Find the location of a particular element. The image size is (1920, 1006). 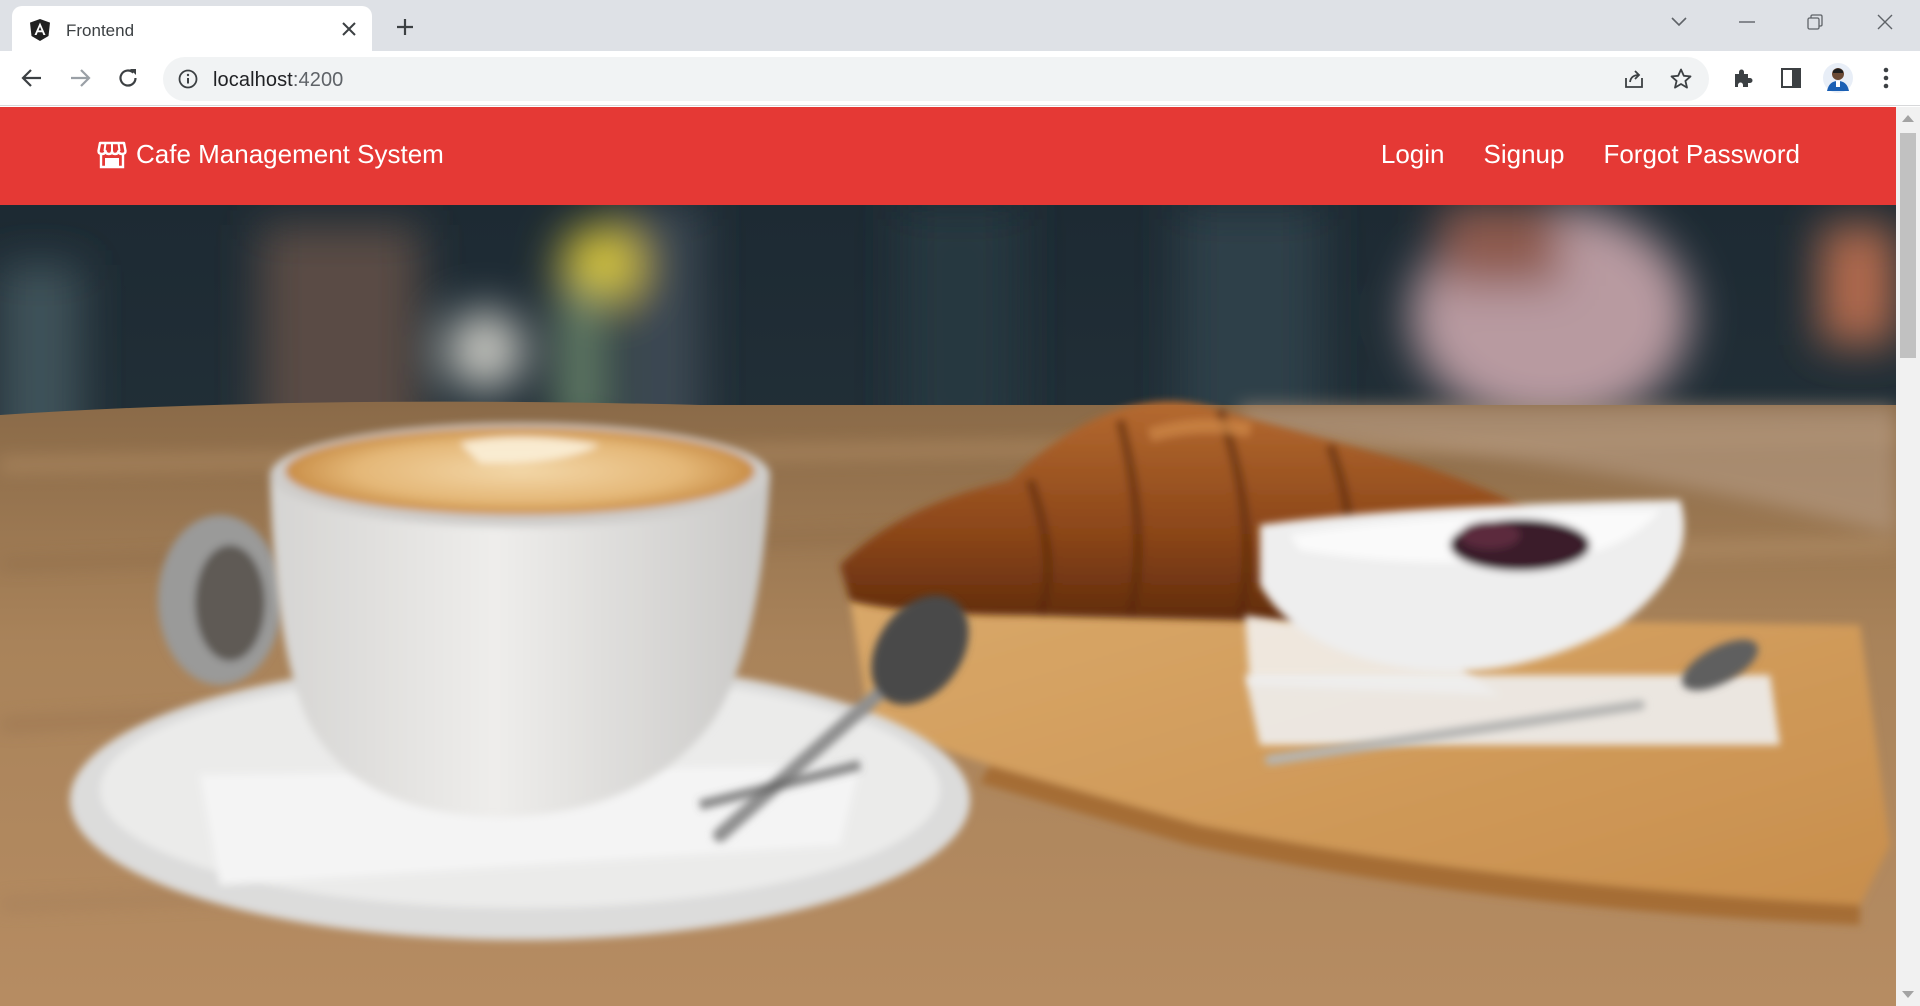

back-icon is located at coordinates (32, 78).